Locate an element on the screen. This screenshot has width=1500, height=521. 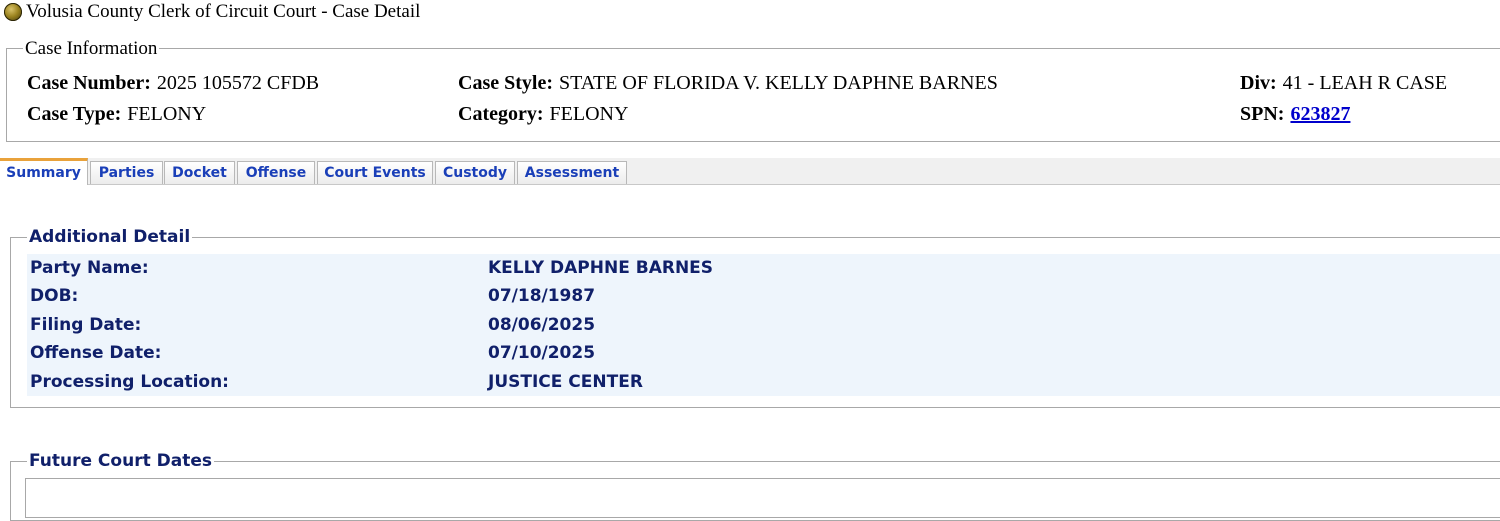
category-field: Category: FELONY is located at coordinates (543, 114).